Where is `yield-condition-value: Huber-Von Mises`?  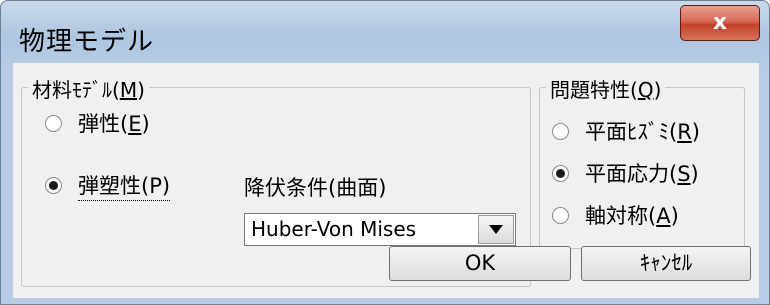
yield-condition-value: Huber-Von Mises is located at coordinates (334, 229).